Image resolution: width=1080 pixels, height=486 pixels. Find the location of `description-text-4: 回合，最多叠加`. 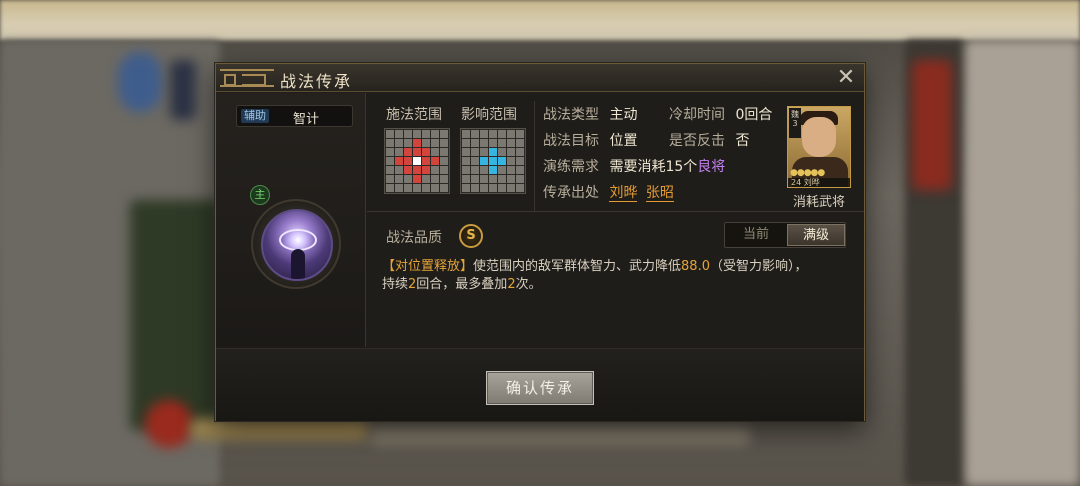

description-text-4: 回合，最多叠加 is located at coordinates (462, 284).